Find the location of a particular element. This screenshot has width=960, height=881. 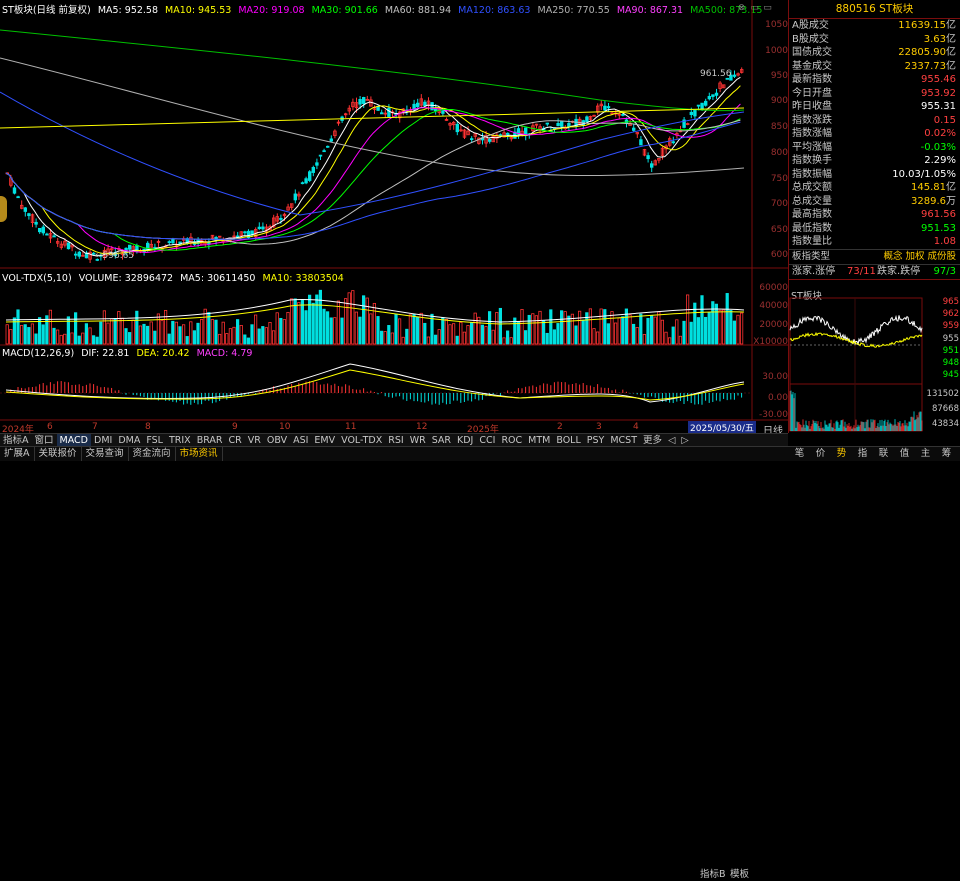

stat-number: 955.46 is located at coordinates (938, 79).